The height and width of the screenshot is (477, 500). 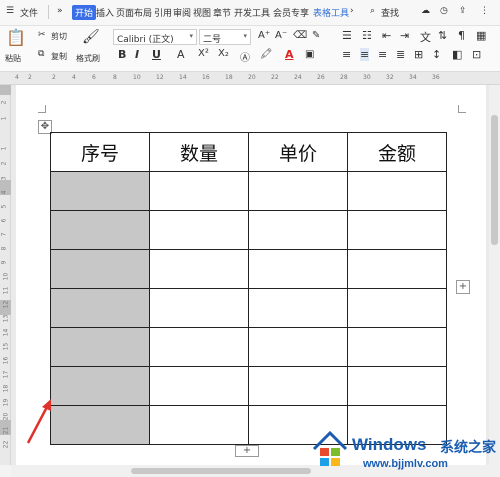 What do you see at coordinates (59, 36) in the screenshot?
I see `cut-button: 剪切` at bounding box center [59, 36].